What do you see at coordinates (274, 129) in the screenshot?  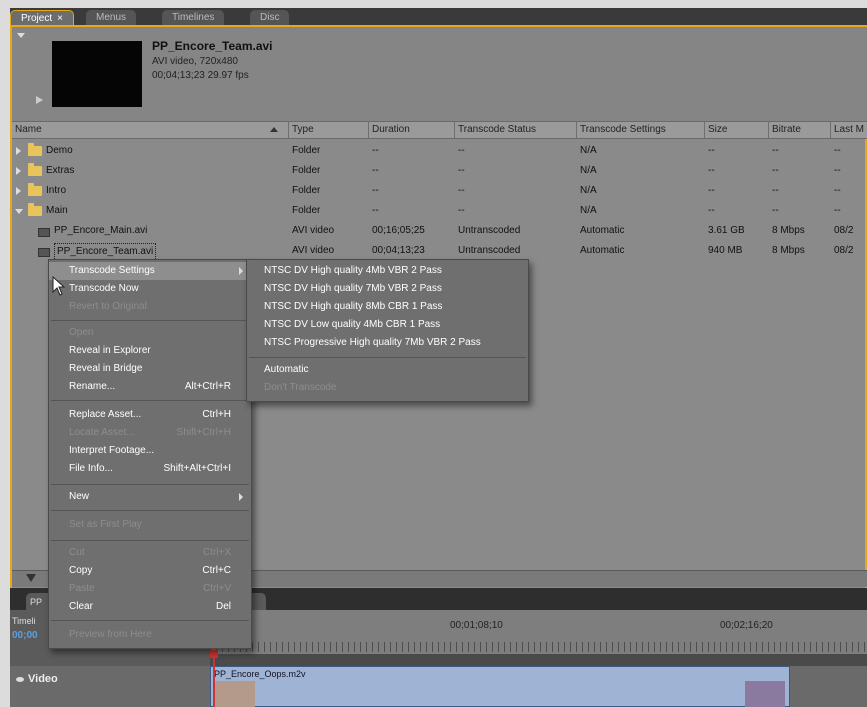 I see `sort-ascending-icon` at bounding box center [274, 129].